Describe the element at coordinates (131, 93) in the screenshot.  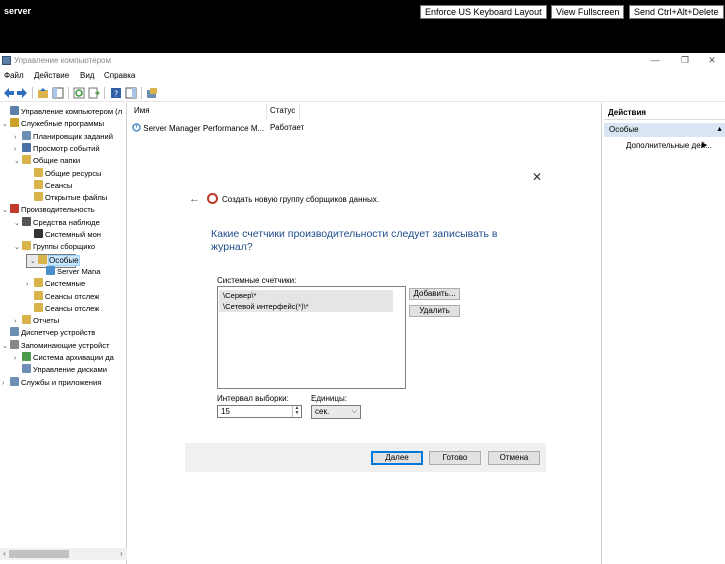
I see `show-hide-action-pane-icon` at that location.